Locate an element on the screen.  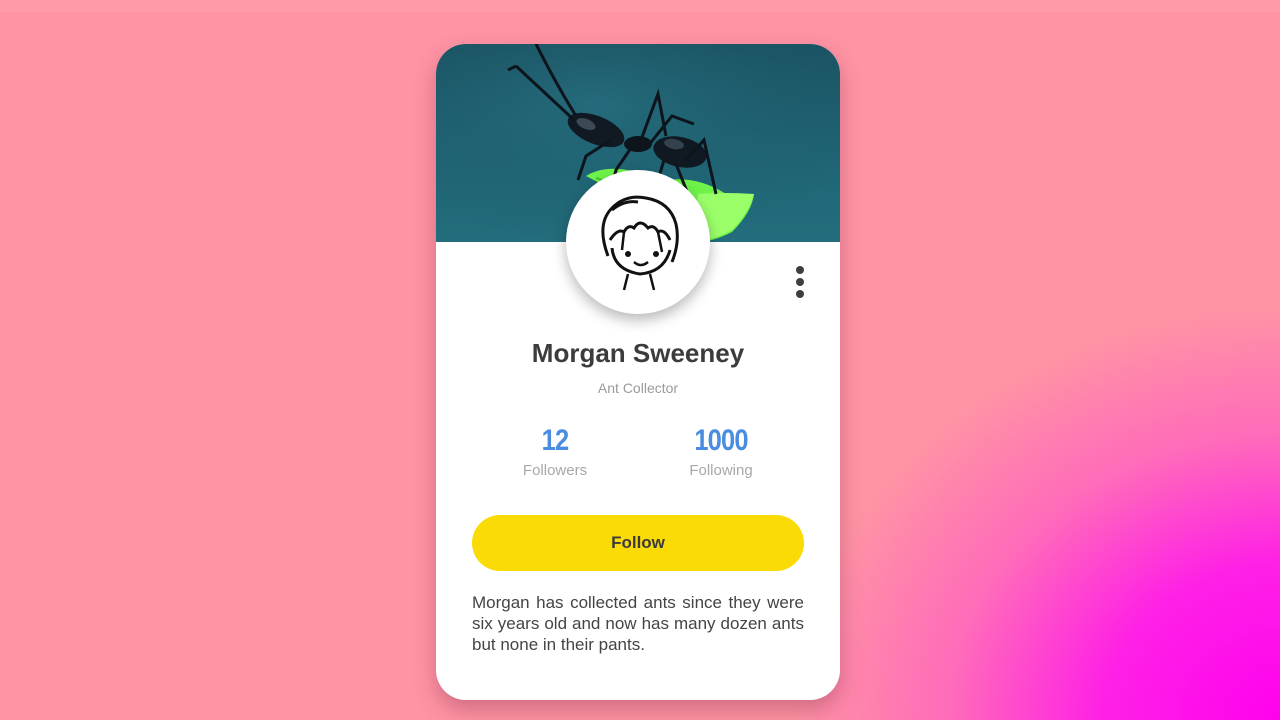
more-options-button is located at coordinates (800, 282).